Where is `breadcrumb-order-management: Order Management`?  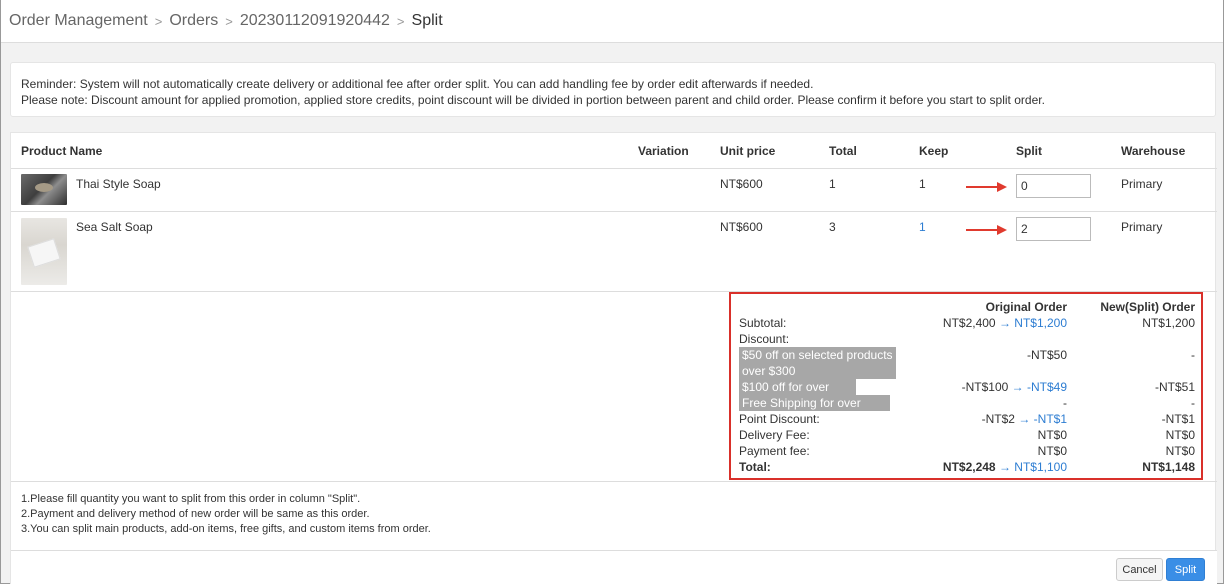
breadcrumb-order-management: Order Management is located at coordinates (78, 21).